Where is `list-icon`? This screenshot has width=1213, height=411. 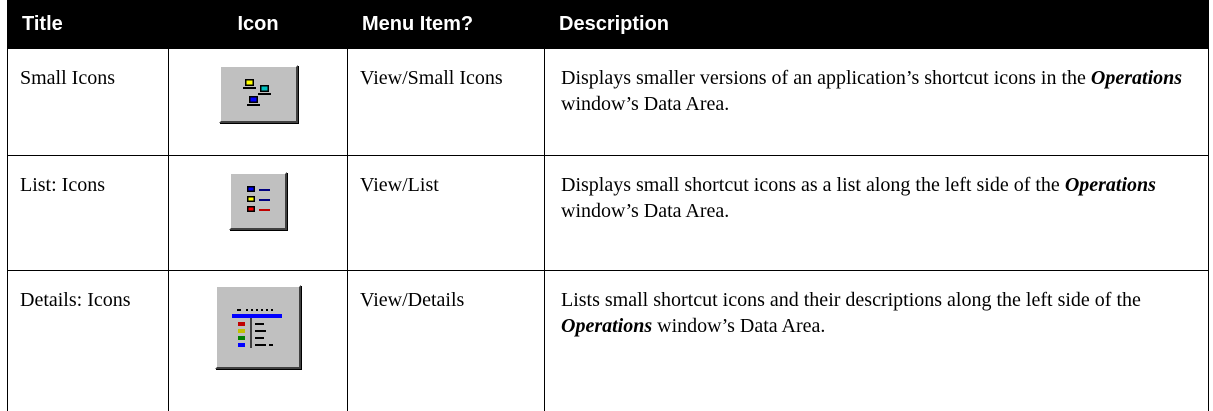 list-icon is located at coordinates (258, 201).